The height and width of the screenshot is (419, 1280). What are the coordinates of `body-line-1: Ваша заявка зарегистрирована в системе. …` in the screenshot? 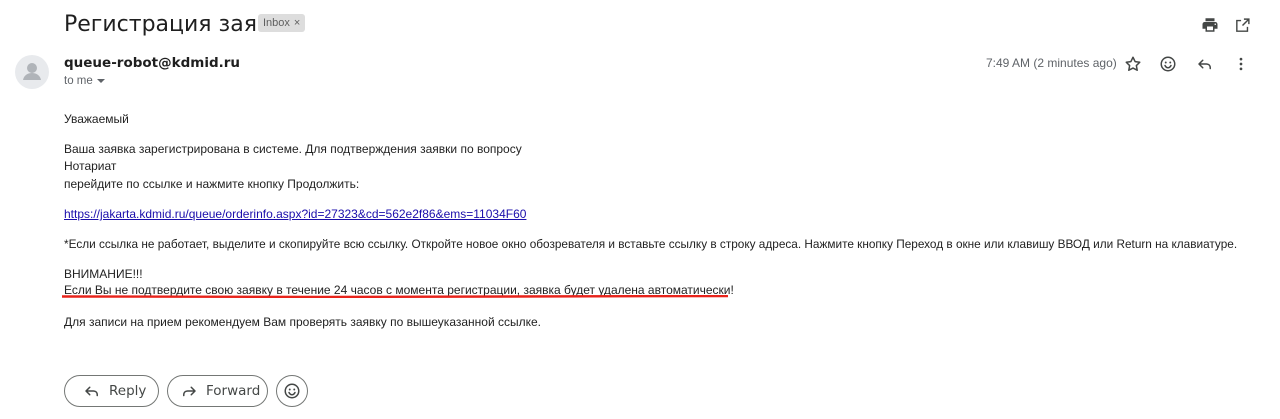 It's located at (293, 149).